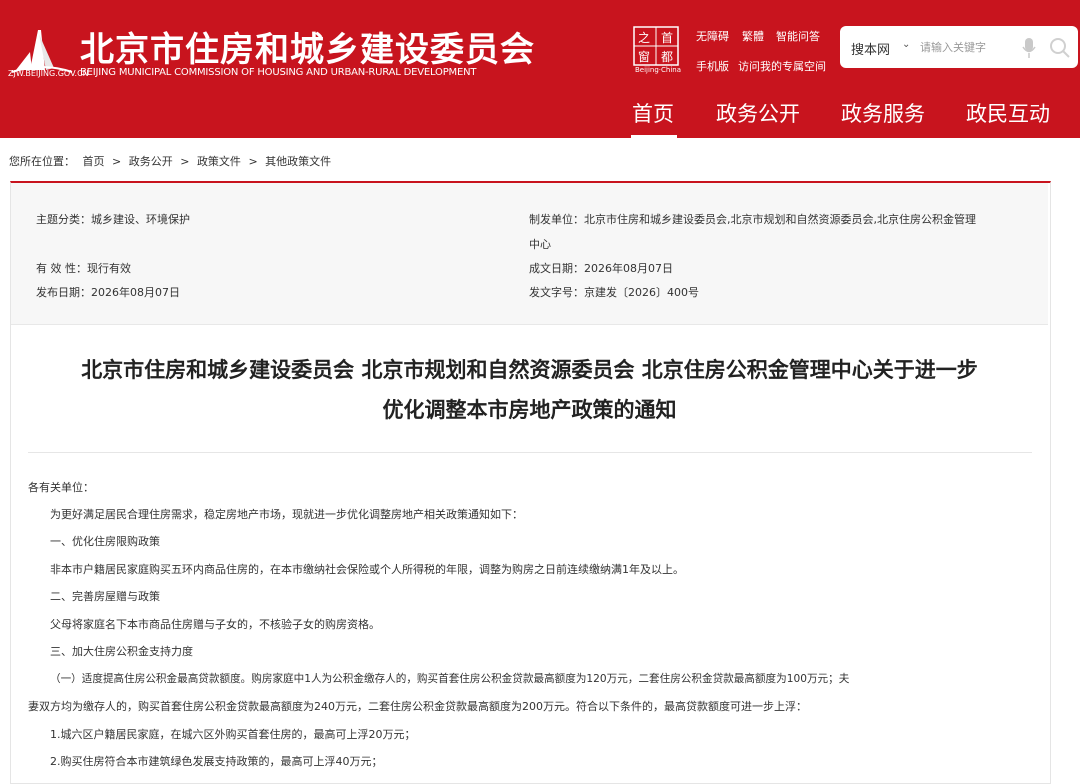  Describe the element at coordinates (883, 113) in the screenshot. I see `nav-government-services: 政务服务` at that location.